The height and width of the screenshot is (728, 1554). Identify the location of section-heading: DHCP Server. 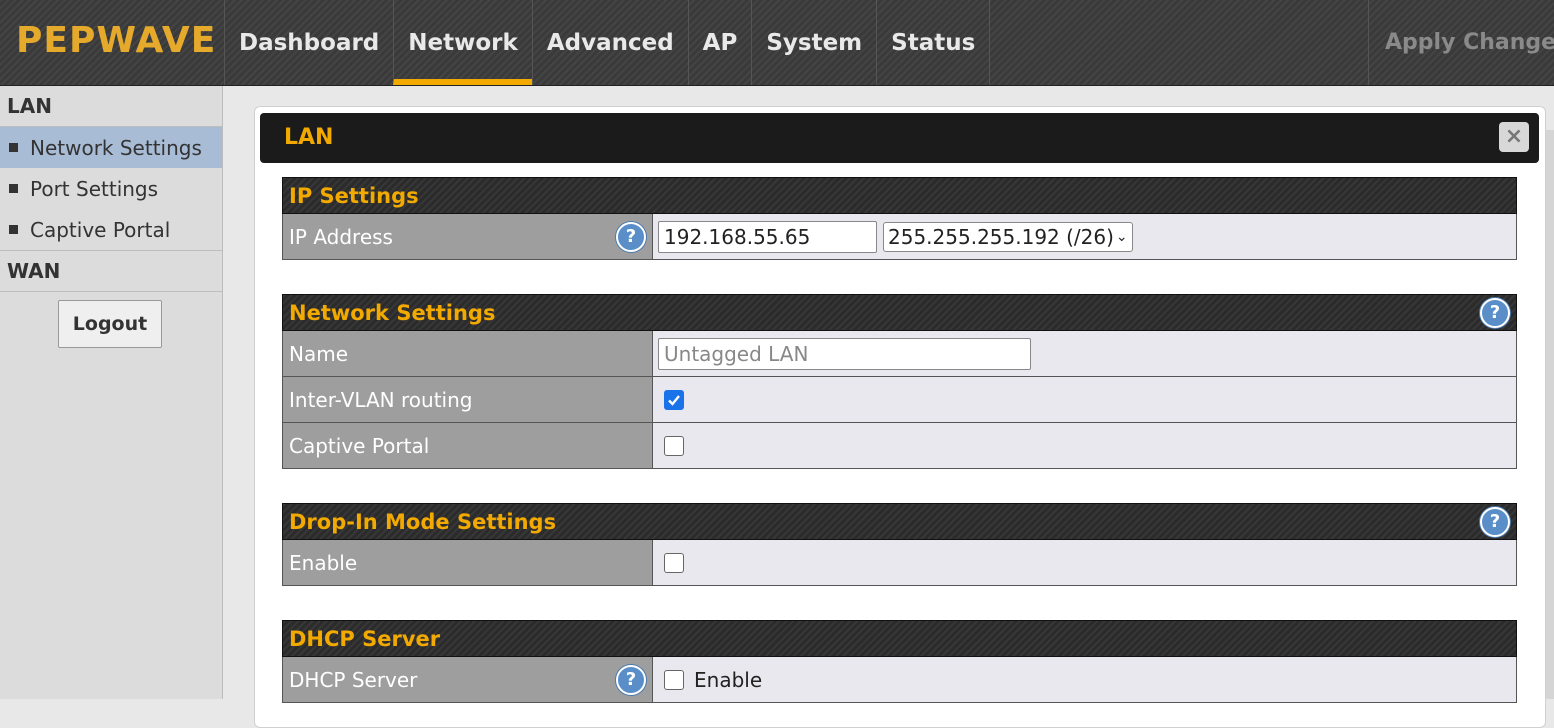
(899, 638).